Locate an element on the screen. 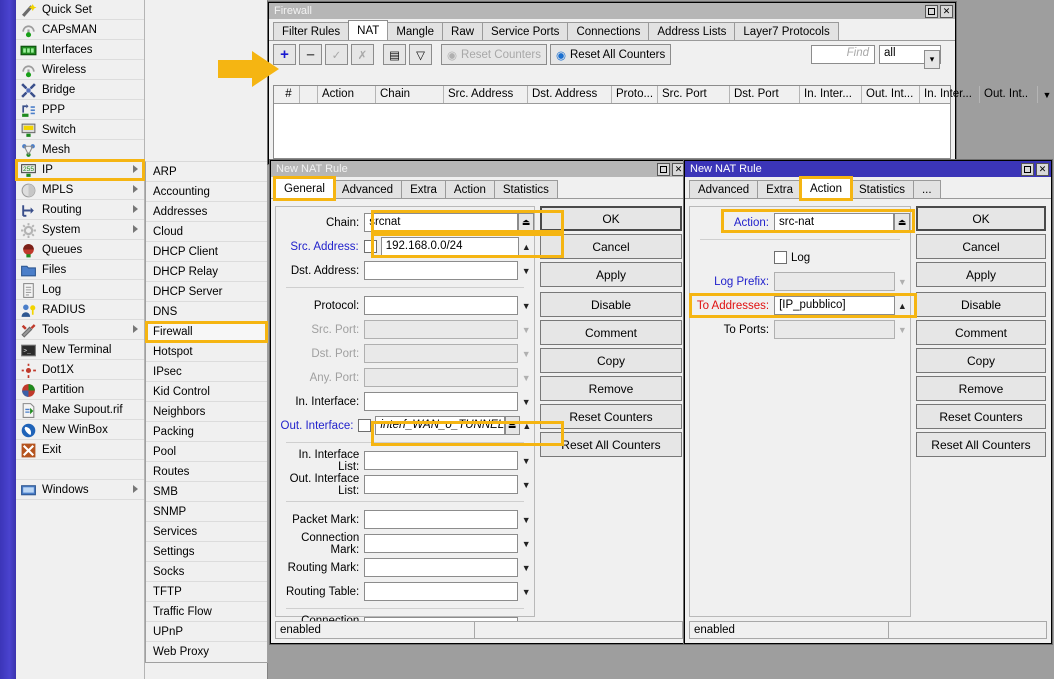 The image size is (1054, 679). ip-submenu-item-firewall: Firewall is located at coordinates (206, 332).